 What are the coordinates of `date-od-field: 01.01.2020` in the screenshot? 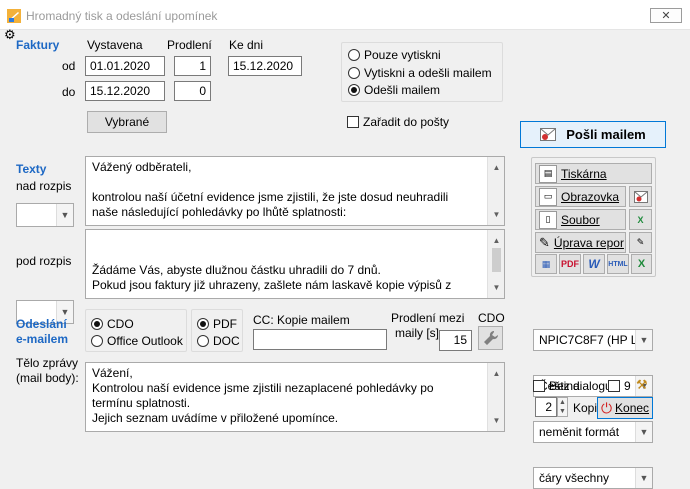 It's located at (125, 66).